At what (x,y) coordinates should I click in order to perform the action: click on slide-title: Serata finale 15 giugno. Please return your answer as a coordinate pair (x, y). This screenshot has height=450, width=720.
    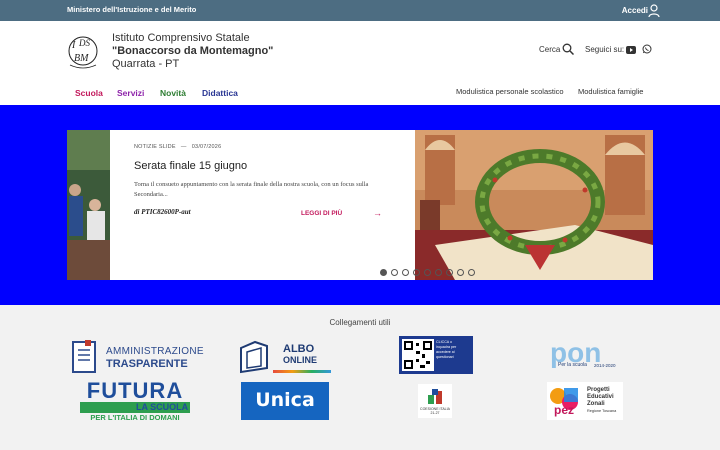
    Looking at the image, I should click on (190, 166).